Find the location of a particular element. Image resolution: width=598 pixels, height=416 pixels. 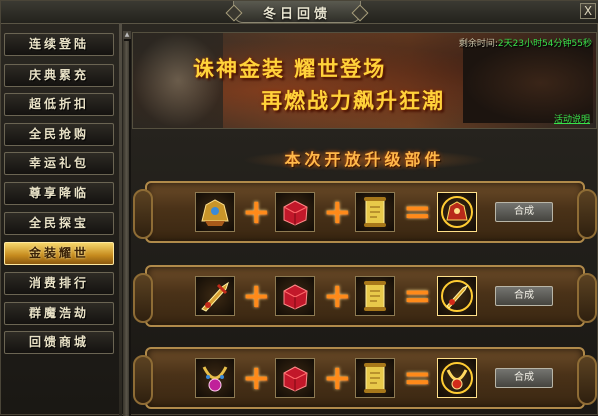

upgraded-helmet-icon is located at coordinates (457, 212).